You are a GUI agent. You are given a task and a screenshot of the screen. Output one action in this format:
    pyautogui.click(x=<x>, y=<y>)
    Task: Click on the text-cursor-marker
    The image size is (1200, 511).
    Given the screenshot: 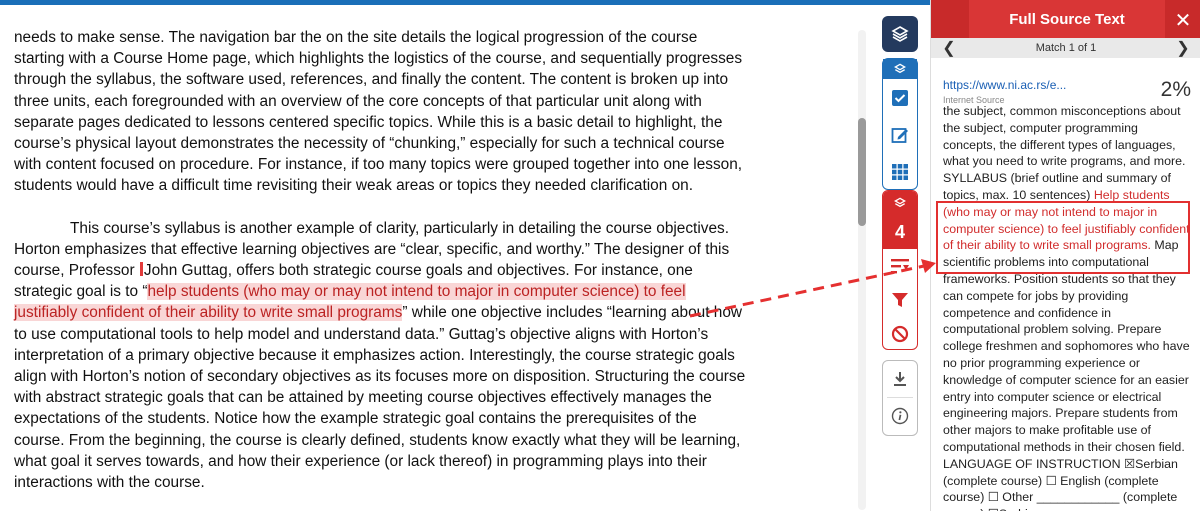 What is the action you would take?
    pyautogui.click(x=141, y=269)
    